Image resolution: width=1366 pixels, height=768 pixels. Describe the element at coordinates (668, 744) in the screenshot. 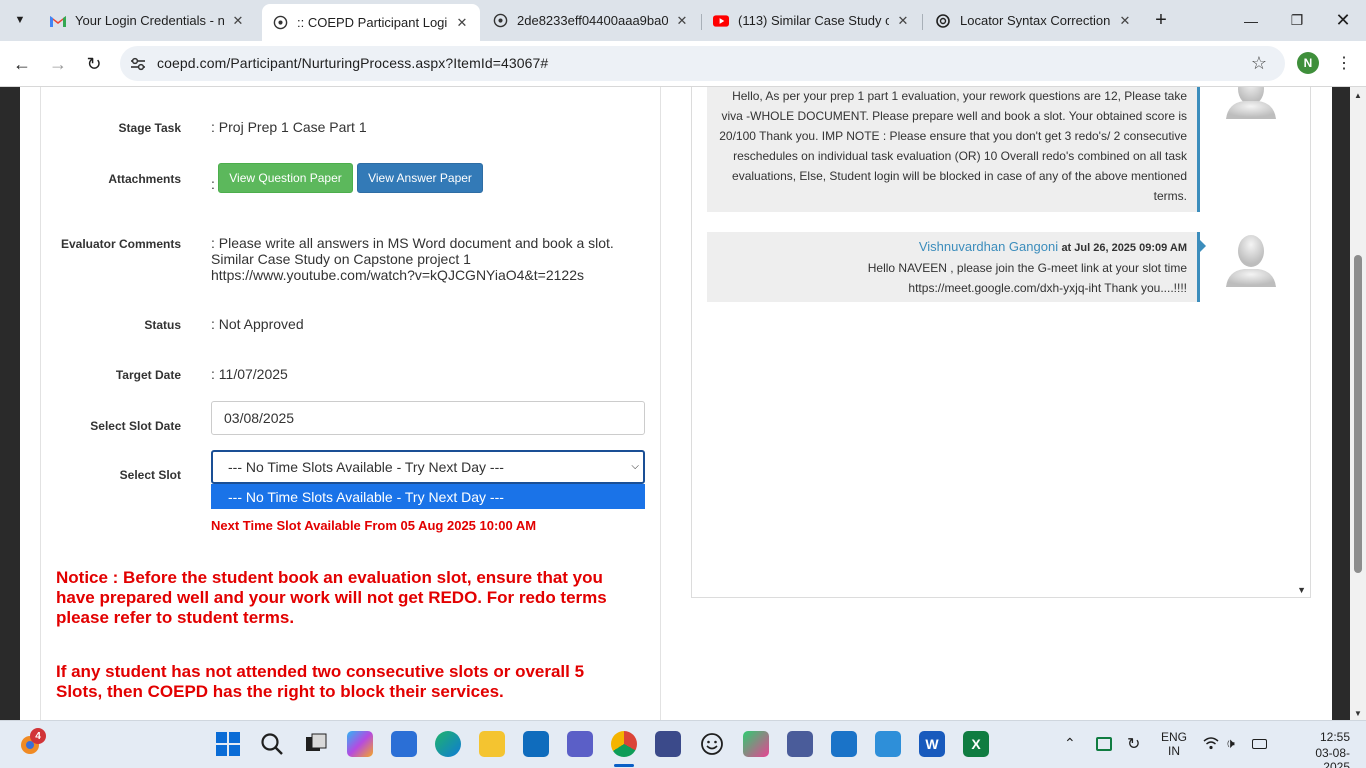

I see `network-app-icon` at that location.